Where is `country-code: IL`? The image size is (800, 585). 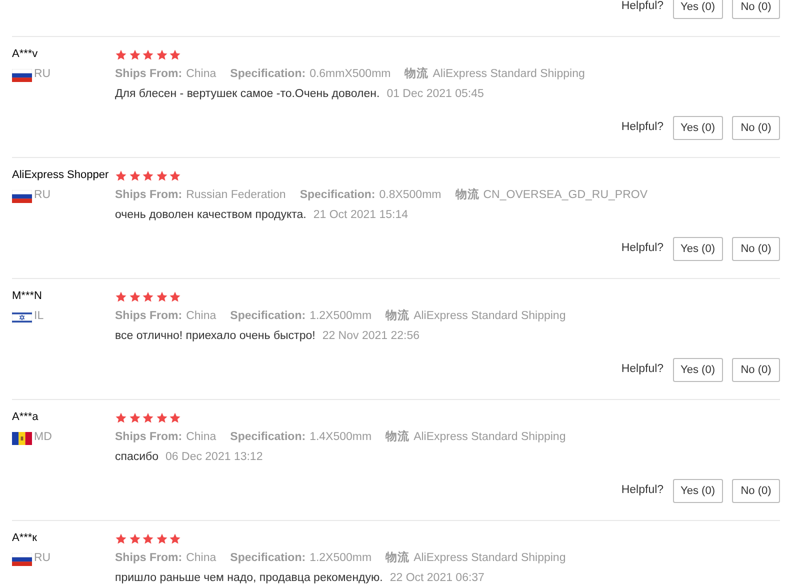 country-code: IL is located at coordinates (39, 316).